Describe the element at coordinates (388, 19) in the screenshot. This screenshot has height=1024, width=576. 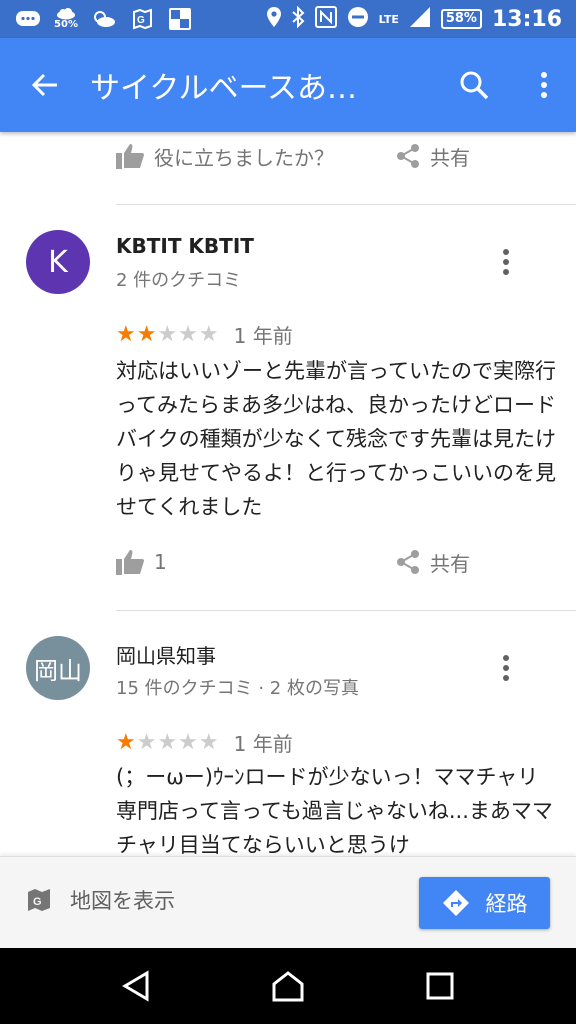
I see `network-type: LTE` at that location.